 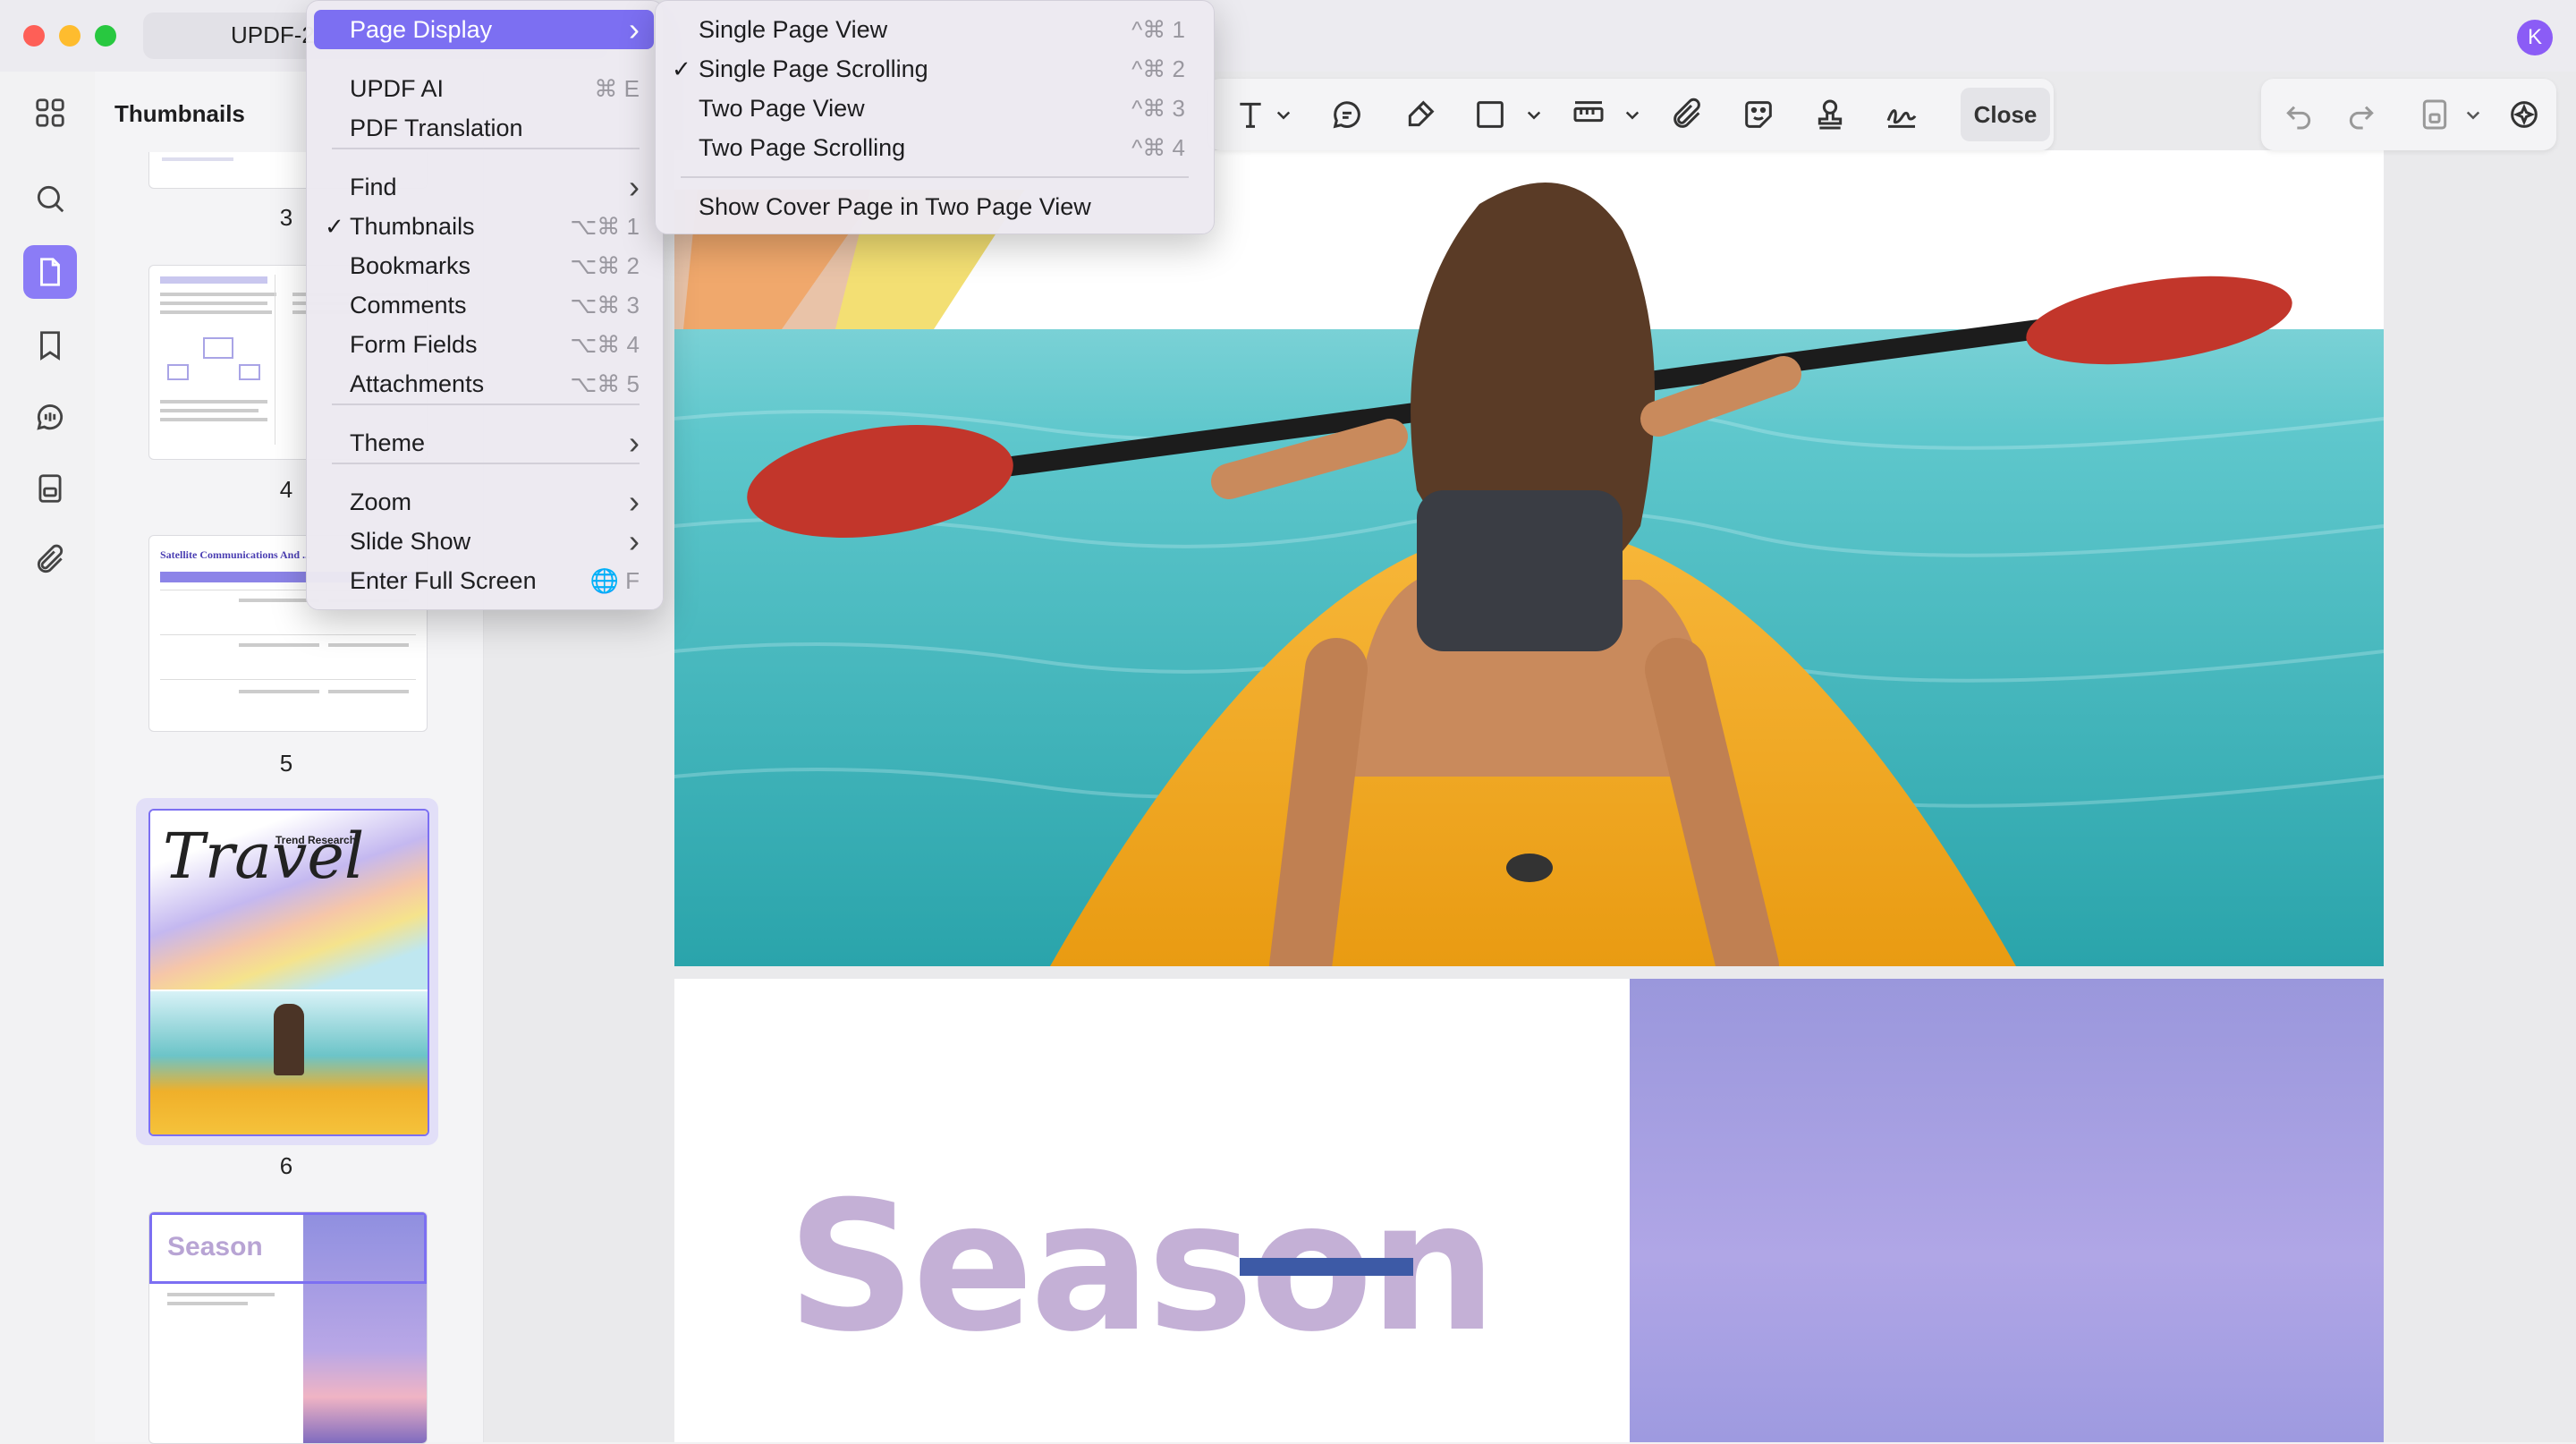 I want to click on view-menu-item-shortcut: ⌥⌘ 5, so click(x=605, y=383).